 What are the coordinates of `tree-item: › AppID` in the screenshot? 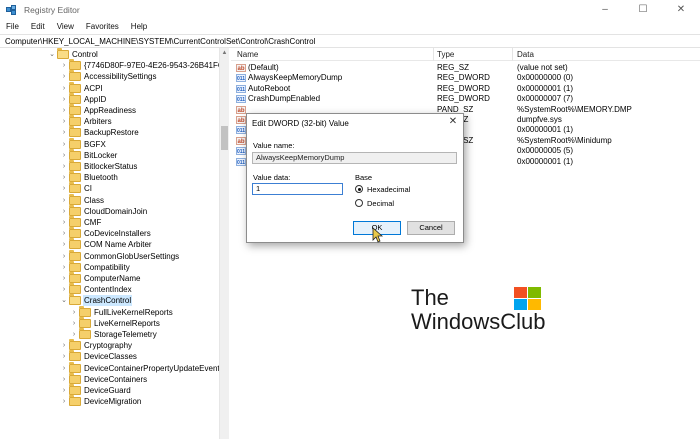 It's located at (113, 98).